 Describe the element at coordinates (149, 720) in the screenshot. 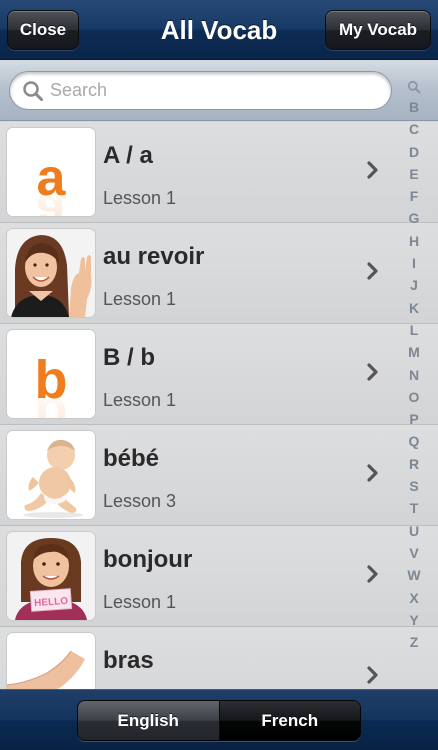

I see `english-segment: English` at that location.